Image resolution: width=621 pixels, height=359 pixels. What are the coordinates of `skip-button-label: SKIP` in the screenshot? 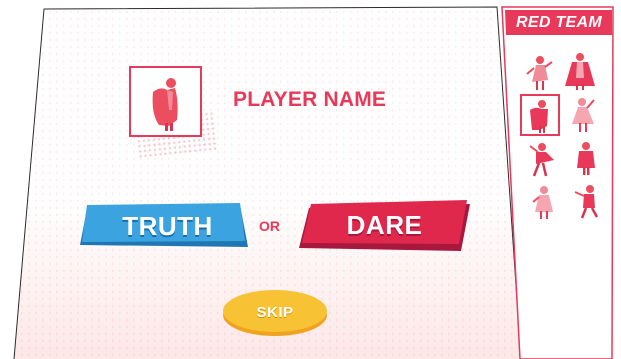 It's located at (275, 312).